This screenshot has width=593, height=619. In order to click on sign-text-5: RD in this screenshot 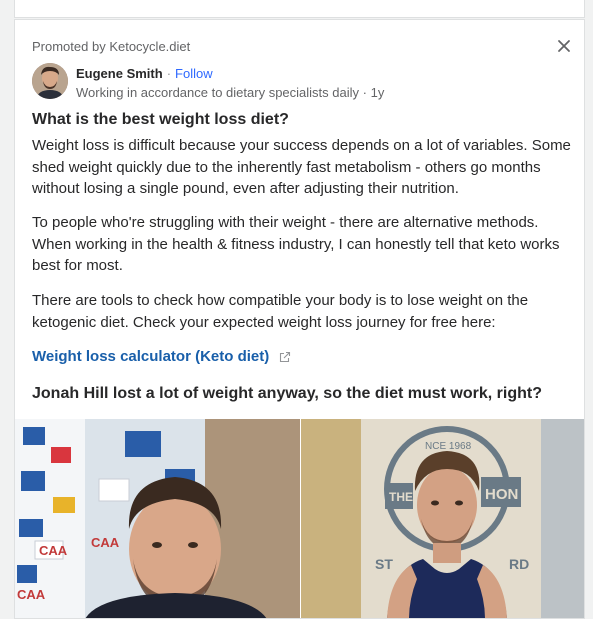, I will do `click(519, 564)`.